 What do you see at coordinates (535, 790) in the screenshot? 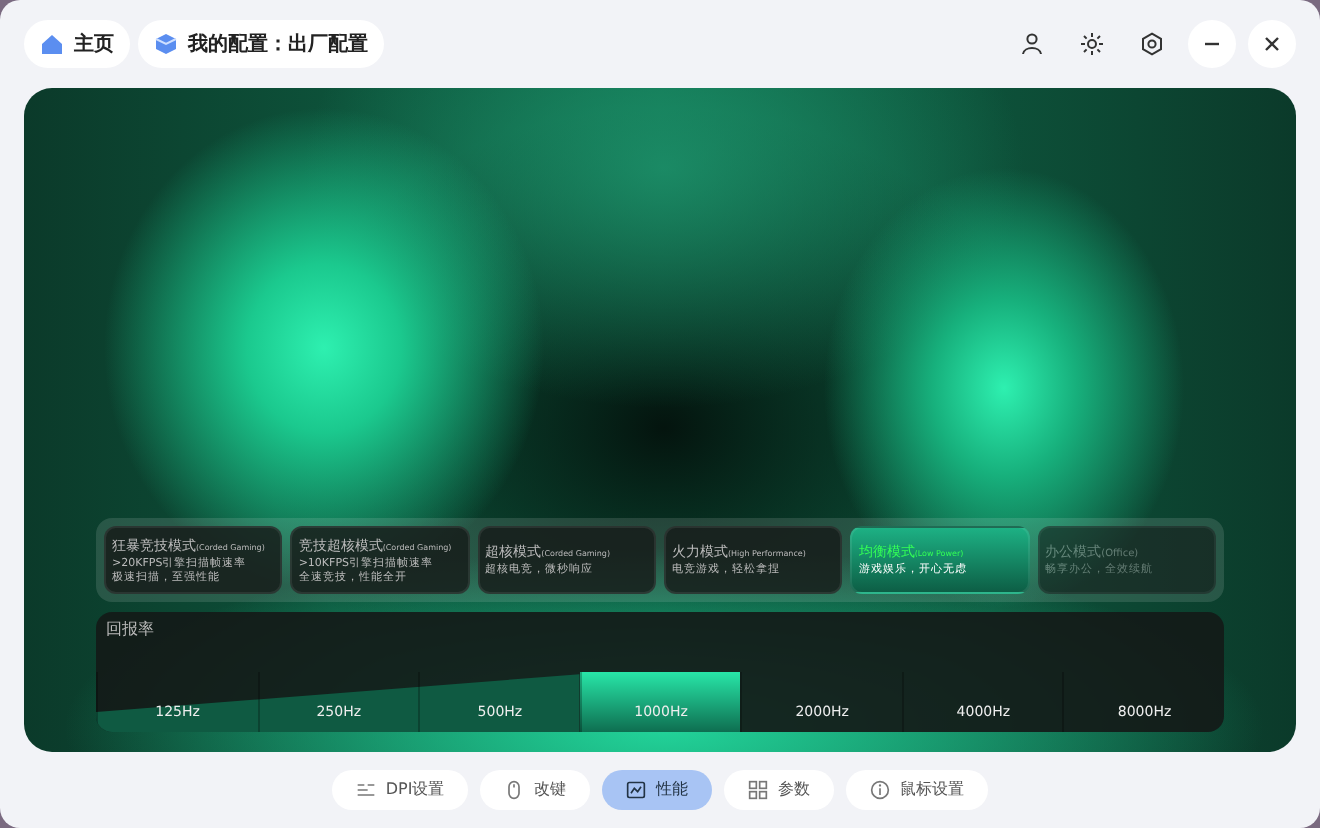
I see `nav-tab: 改键` at bounding box center [535, 790].